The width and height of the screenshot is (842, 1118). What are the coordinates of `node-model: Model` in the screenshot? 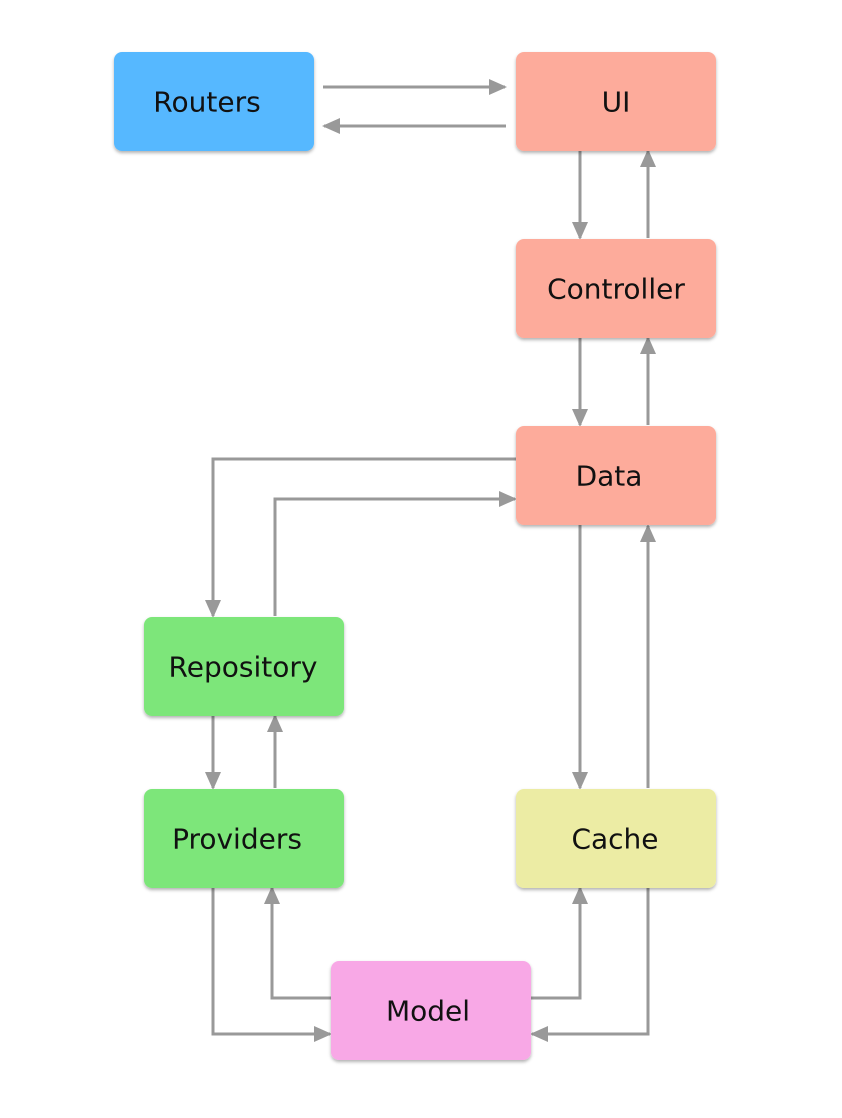 It's located at (431, 1010).